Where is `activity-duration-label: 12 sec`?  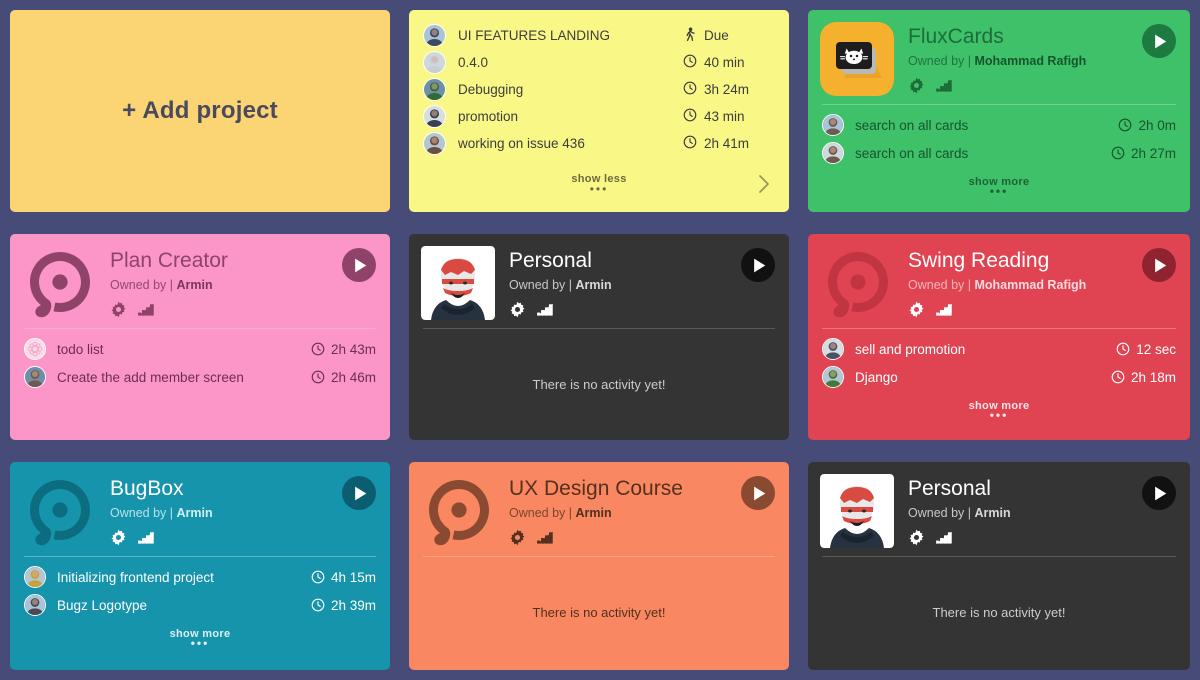
activity-duration-label: 12 sec is located at coordinates (1156, 349).